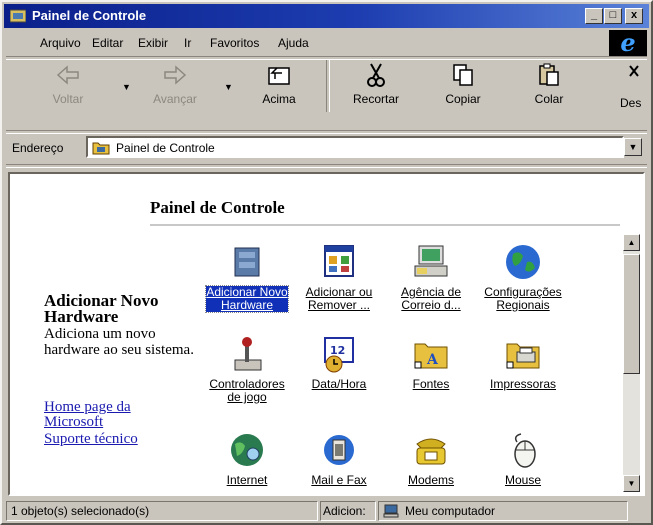  What do you see at coordinates (109, 415) in the screenshot?
I see `home-page-link: Home page da Microsoft` at bounding box center [109, 415].